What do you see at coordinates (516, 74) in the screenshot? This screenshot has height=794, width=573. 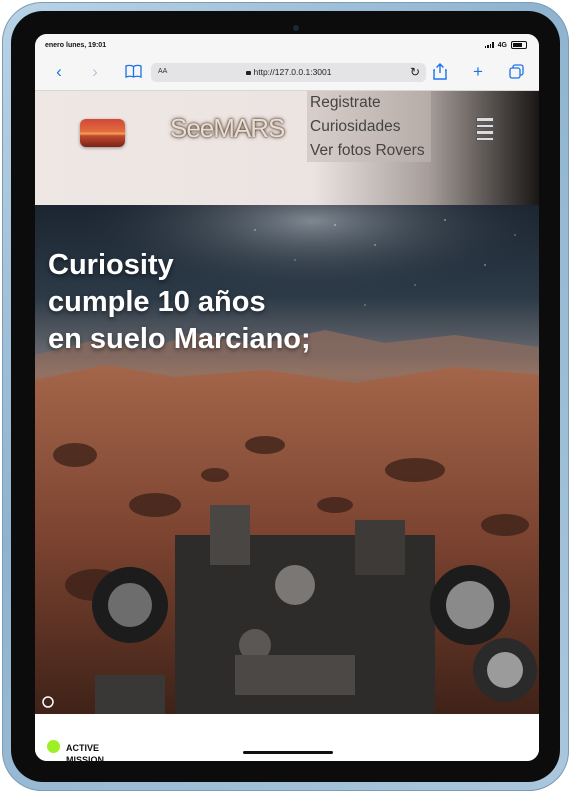 I see `tabs-icon` at bounding box center [516, 74].